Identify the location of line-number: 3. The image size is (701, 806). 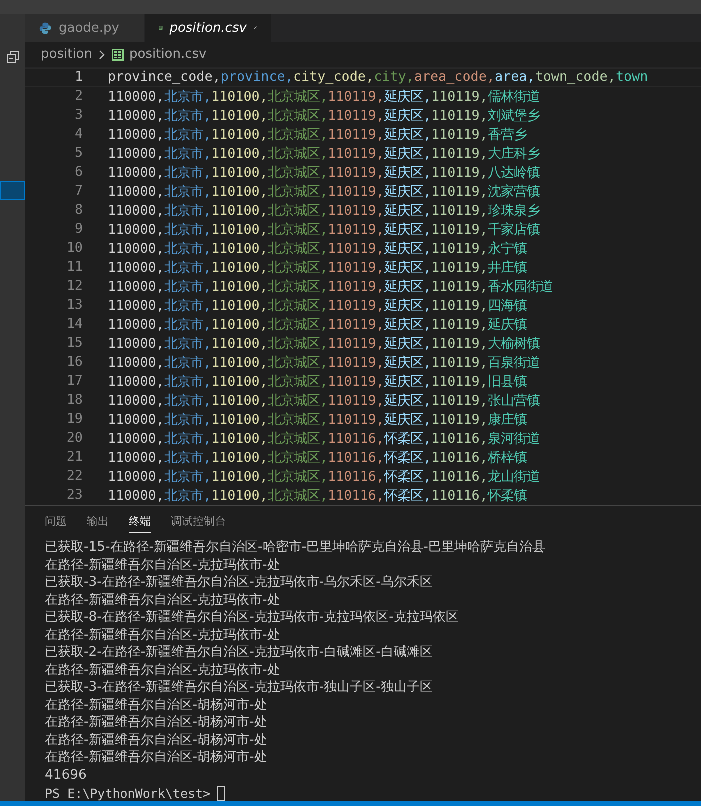
(78, 115).